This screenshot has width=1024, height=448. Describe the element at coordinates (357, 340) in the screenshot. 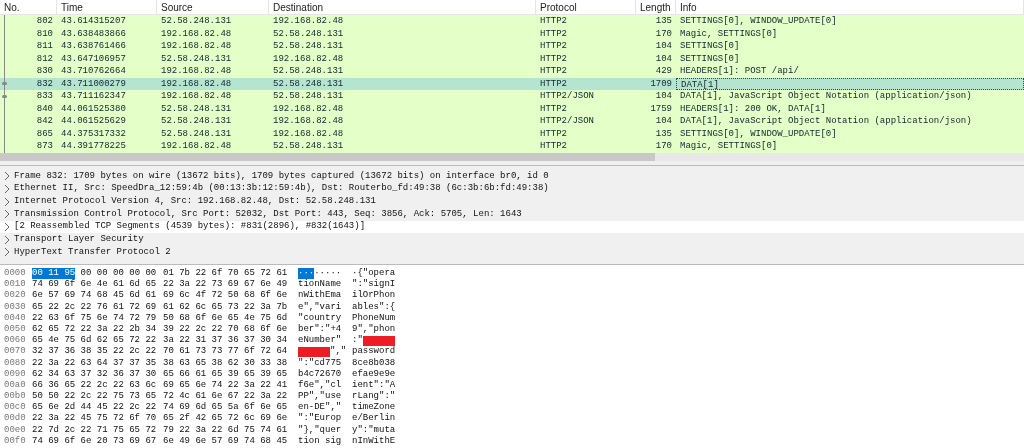

I see `ascii-text: :"` at that location.